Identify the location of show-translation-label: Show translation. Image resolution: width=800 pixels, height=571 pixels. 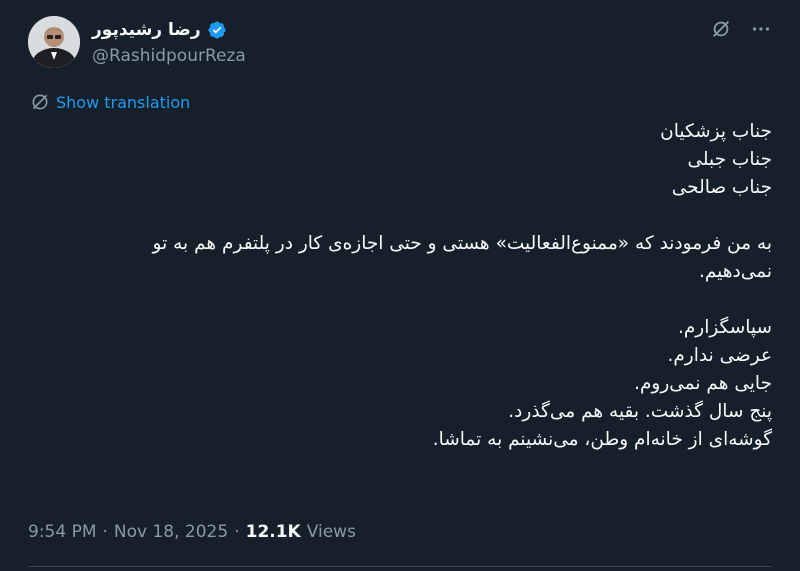
(123, 102).